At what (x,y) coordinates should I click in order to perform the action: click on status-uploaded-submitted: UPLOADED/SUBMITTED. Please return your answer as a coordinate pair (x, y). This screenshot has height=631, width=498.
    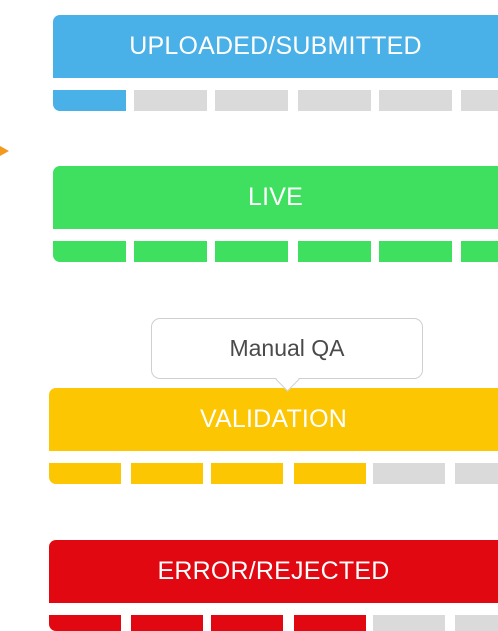
    Looking at the image, I should click on (275, 63).